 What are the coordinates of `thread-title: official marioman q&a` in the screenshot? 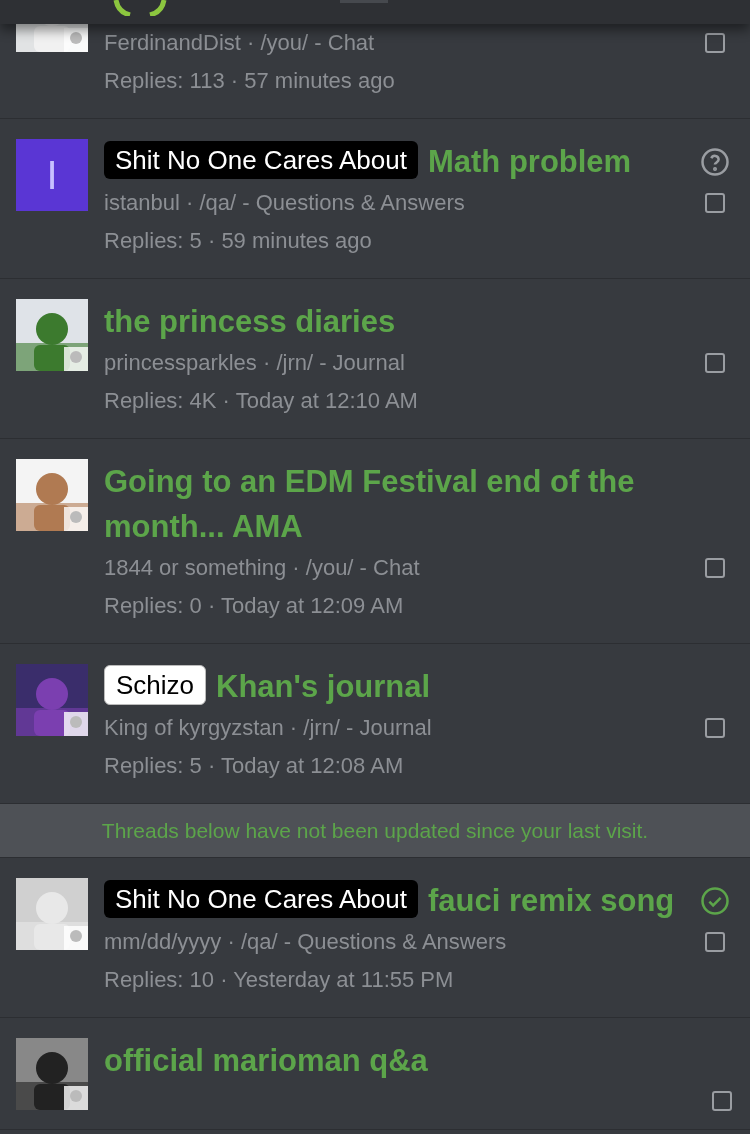 It's located at (392, 1060).